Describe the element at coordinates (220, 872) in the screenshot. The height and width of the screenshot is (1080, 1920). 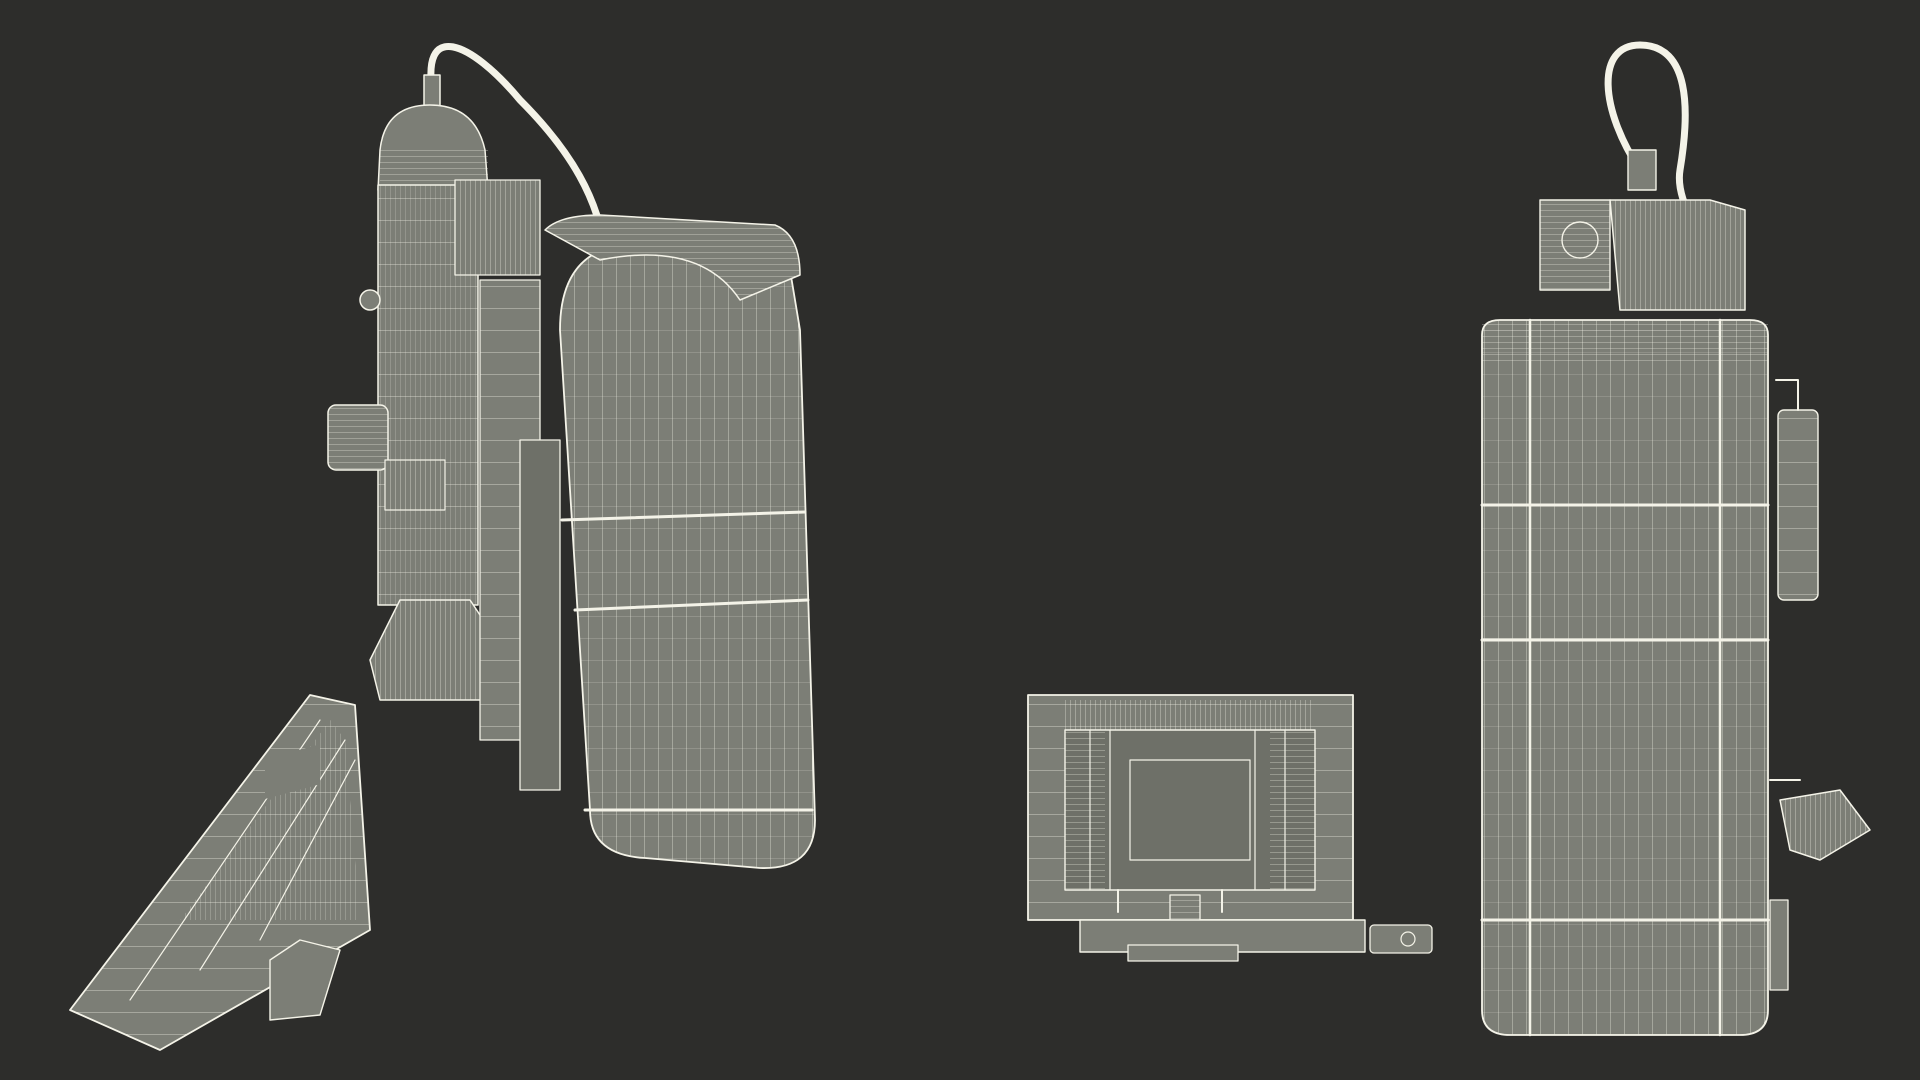
I see `monitor-perspective-view` at that location.